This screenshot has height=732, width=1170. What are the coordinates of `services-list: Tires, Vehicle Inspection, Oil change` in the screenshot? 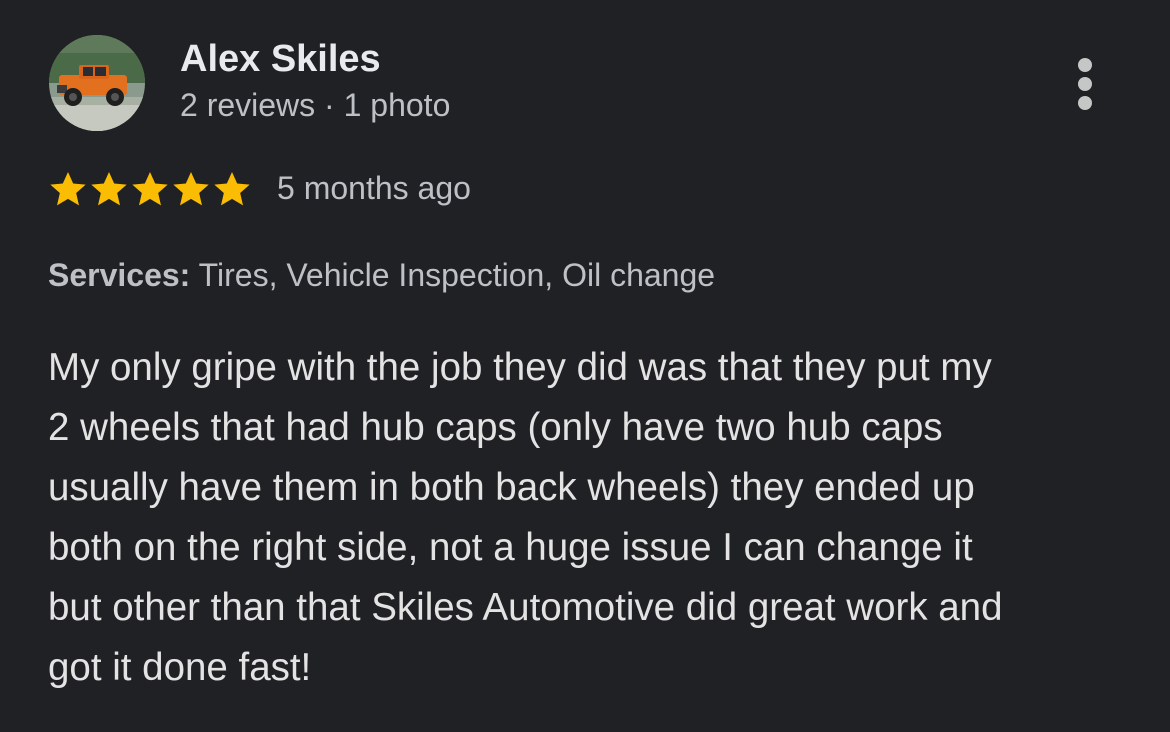 It's located at (457, 275).